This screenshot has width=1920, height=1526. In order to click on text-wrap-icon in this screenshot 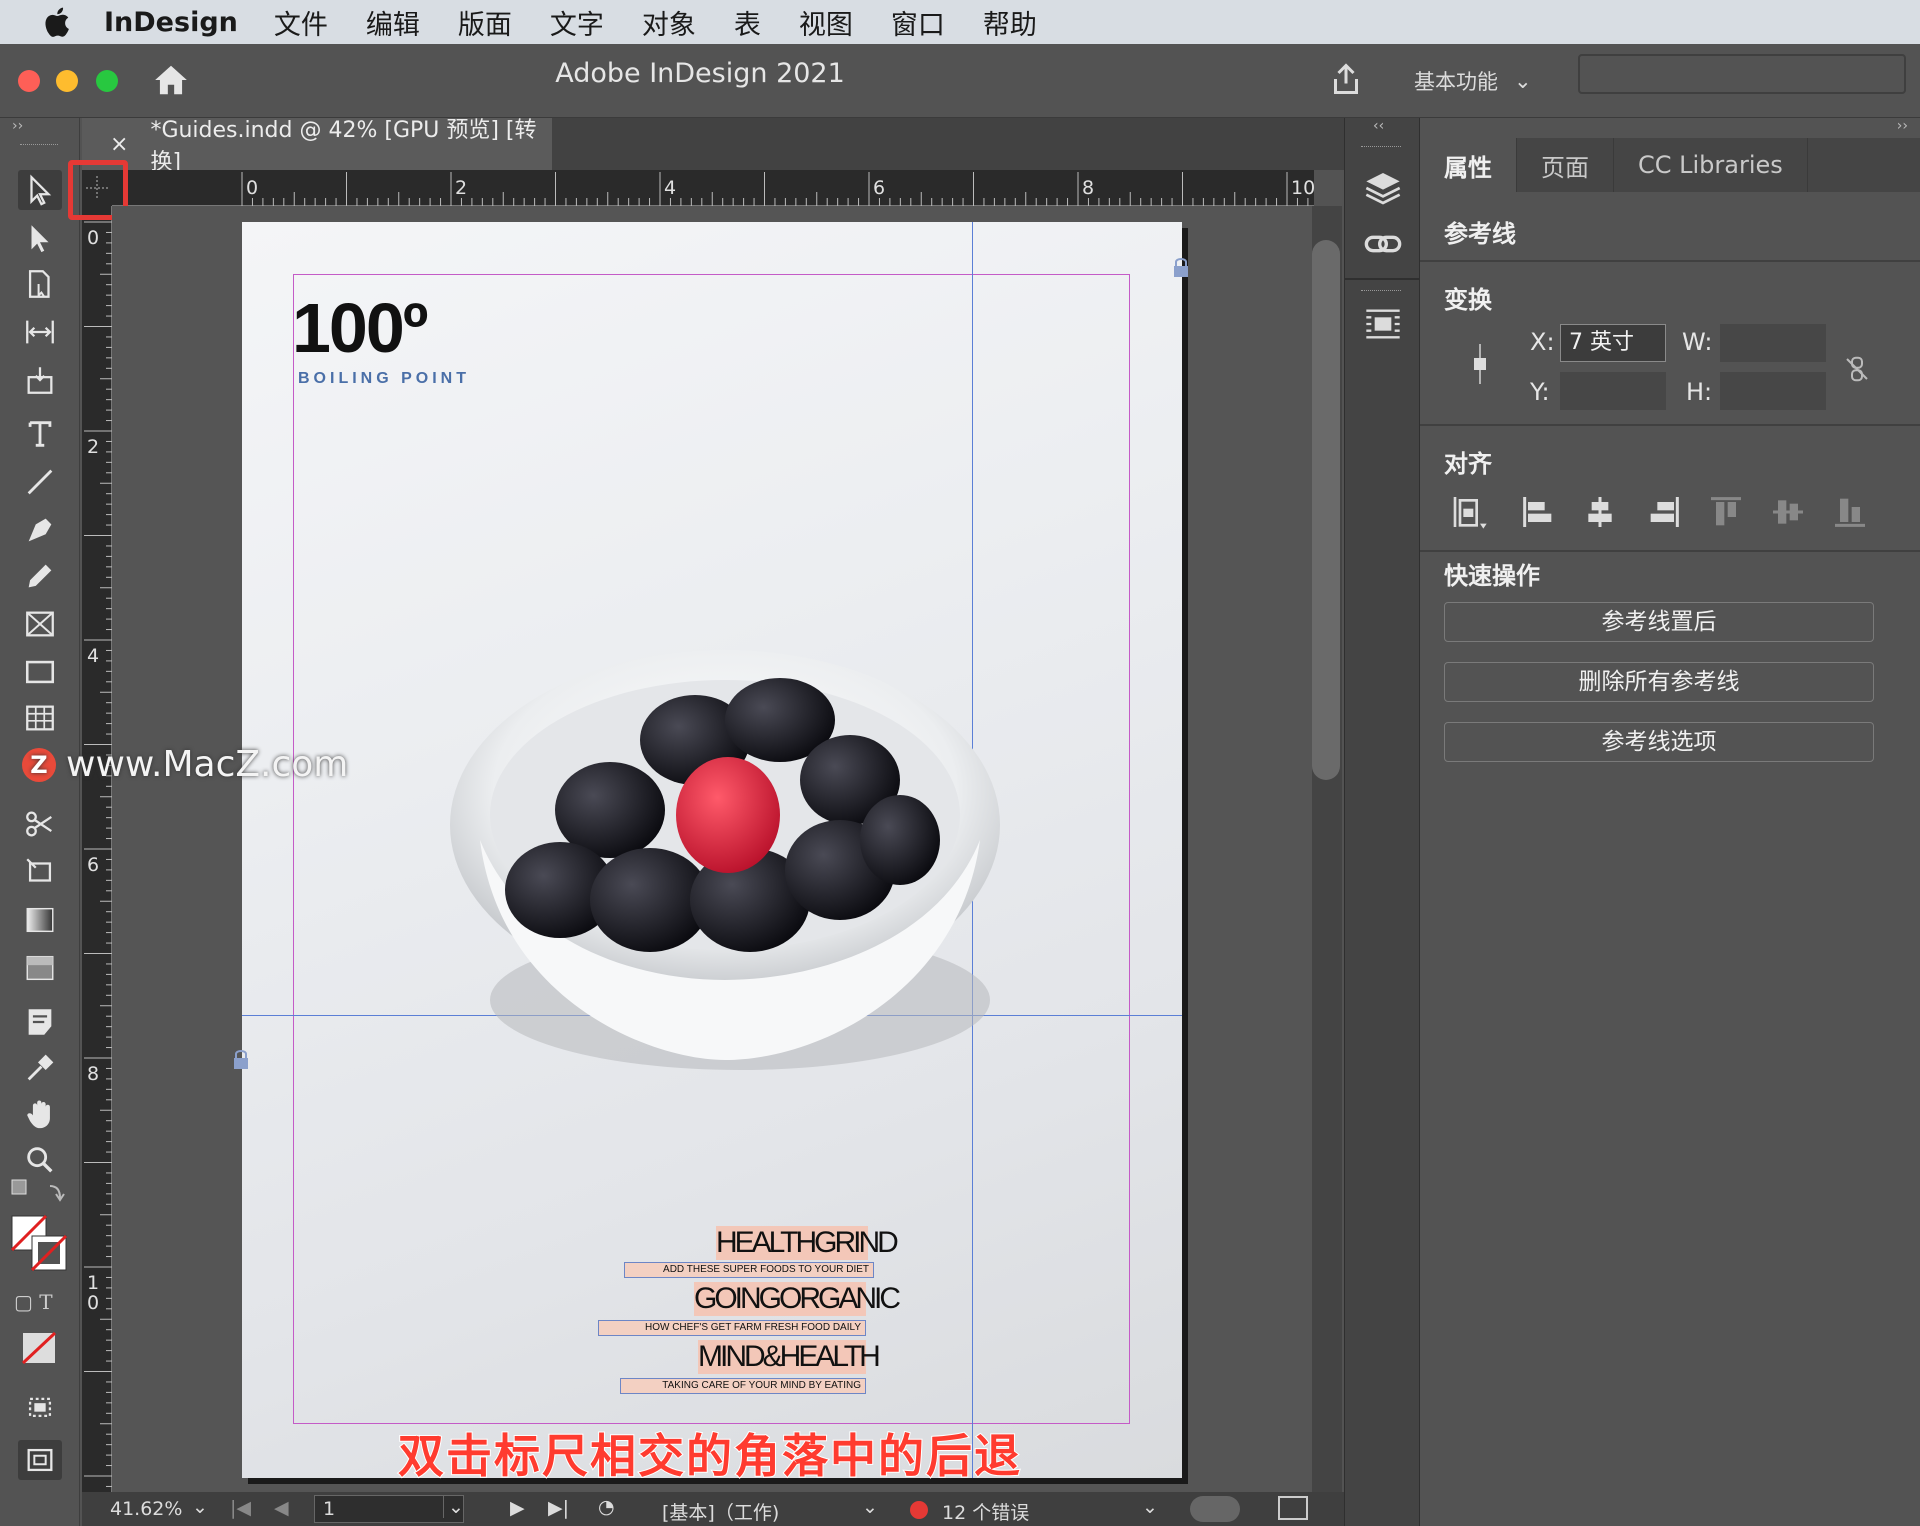, I will do `click(1383, 324)`.